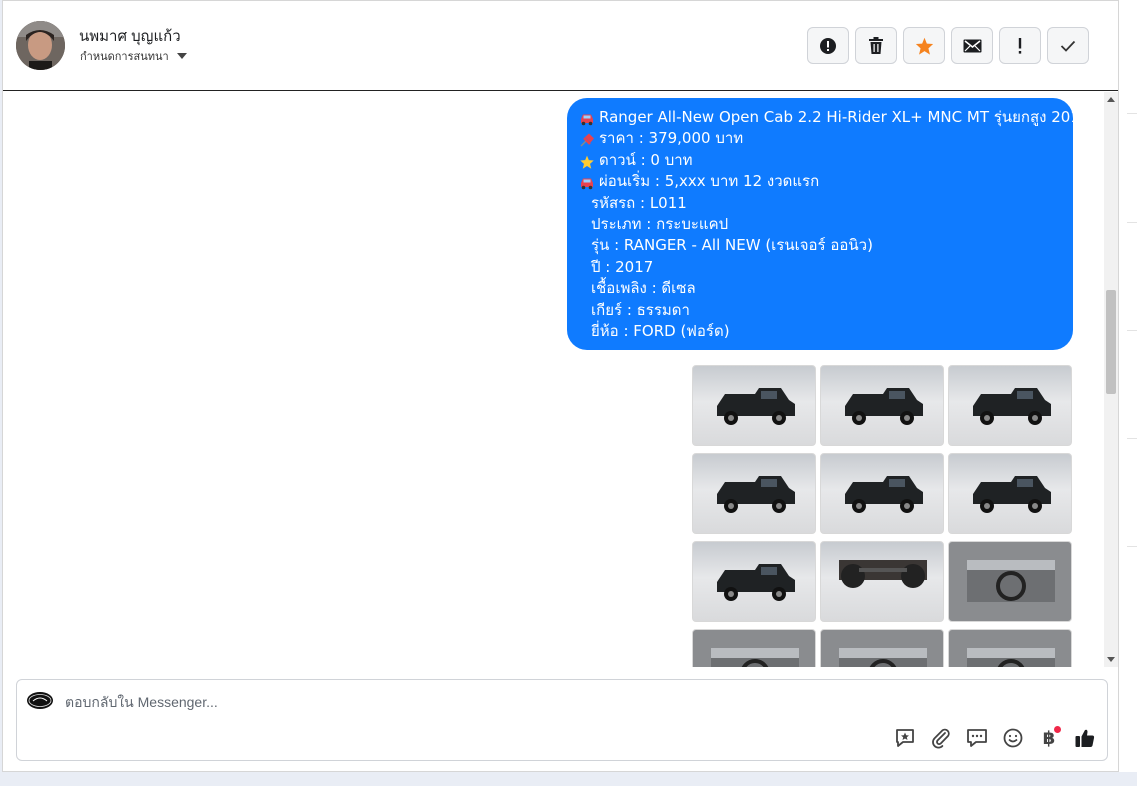 The width and height of the screenshot is (1137, 786). I want to click on car-photo-rear, so click(754, 493).